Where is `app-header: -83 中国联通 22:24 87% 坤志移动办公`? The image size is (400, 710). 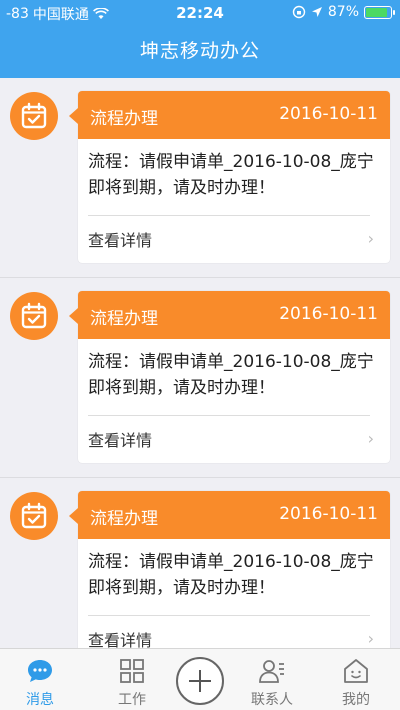 app-header: -83 中国联通 22:24 87% 坤志移动办公 is located at coordinates (200, 39).